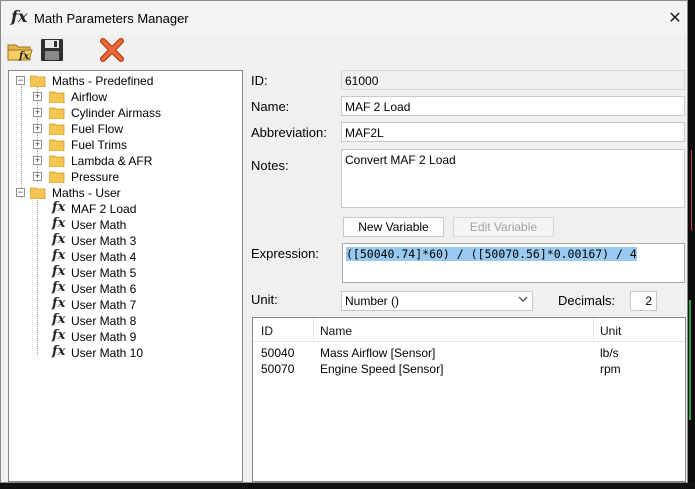 This screenshot has height=489, width=695. What do you see at coordinates (372, 301) in the screenshot?
I see `unit-selected-value: Number ()` at bounding box center [372, 301].